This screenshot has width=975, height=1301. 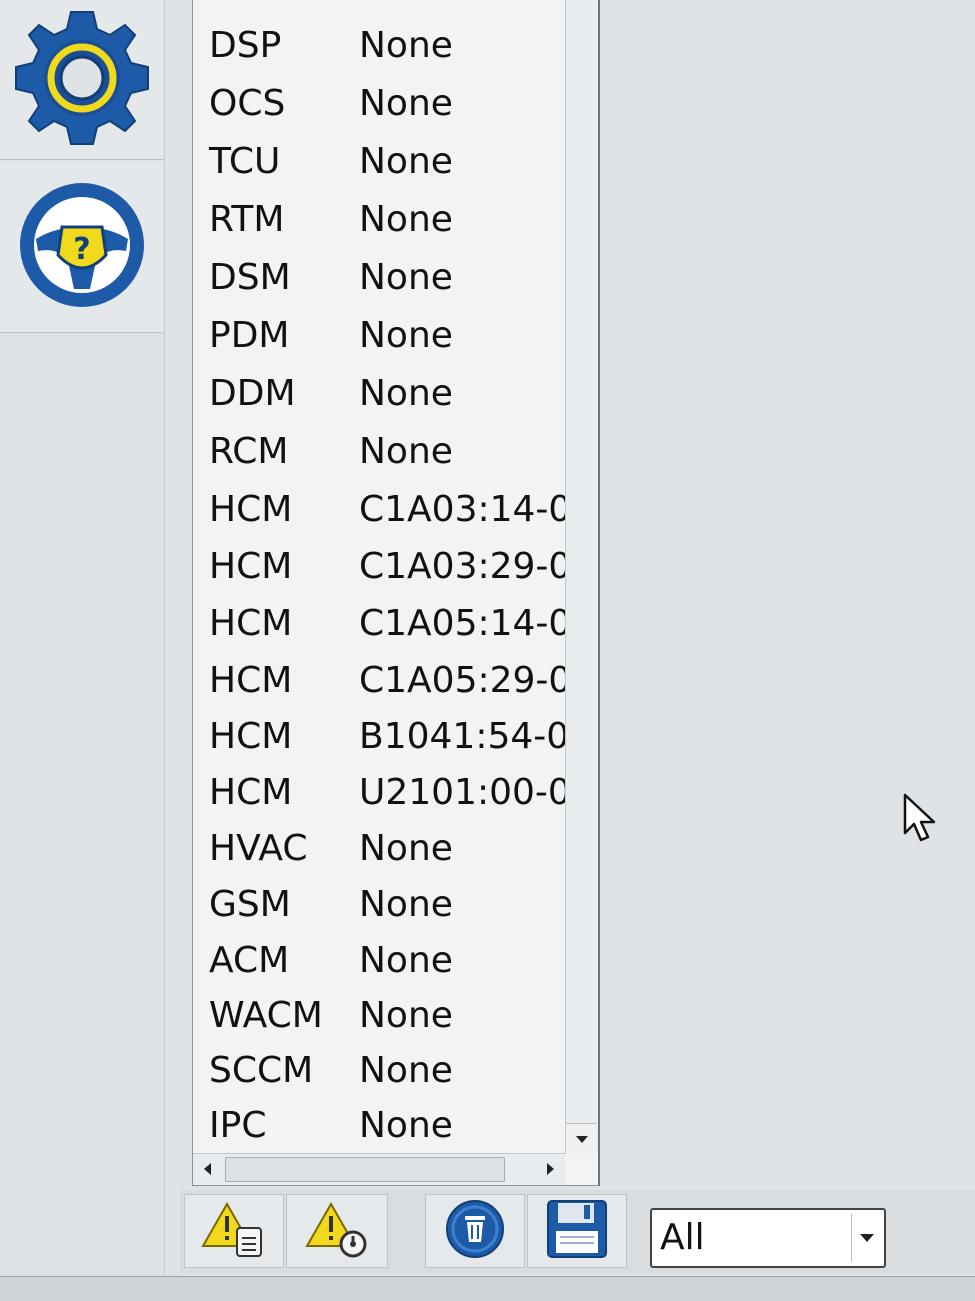 What do you see at coordinates (768, 1238) in the screenshot?
I see `module-filter-select: All` at bounding box center [768, 1238].